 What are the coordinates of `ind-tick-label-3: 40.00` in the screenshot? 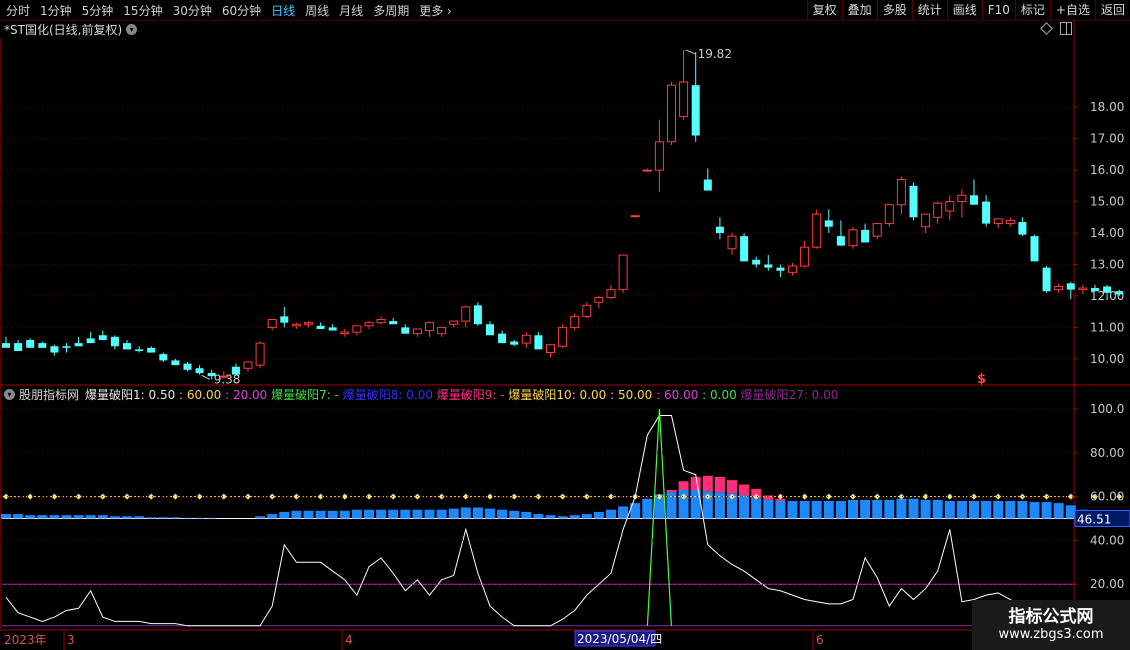 It's located at (1107, 540).